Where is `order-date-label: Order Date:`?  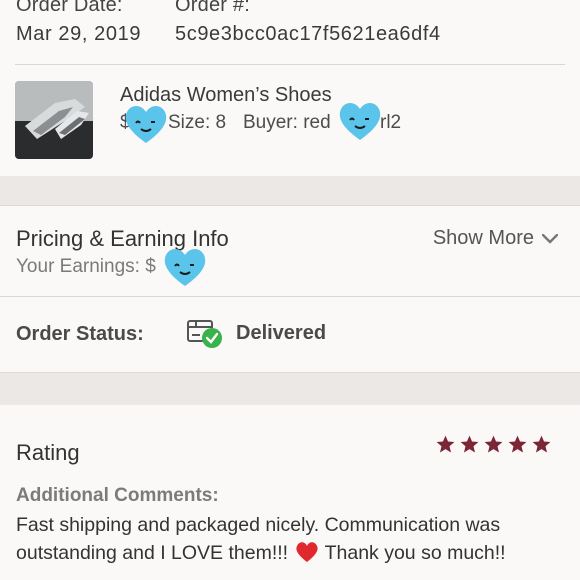
order-date-label: Order Date: is located at coordinates (69, 8).